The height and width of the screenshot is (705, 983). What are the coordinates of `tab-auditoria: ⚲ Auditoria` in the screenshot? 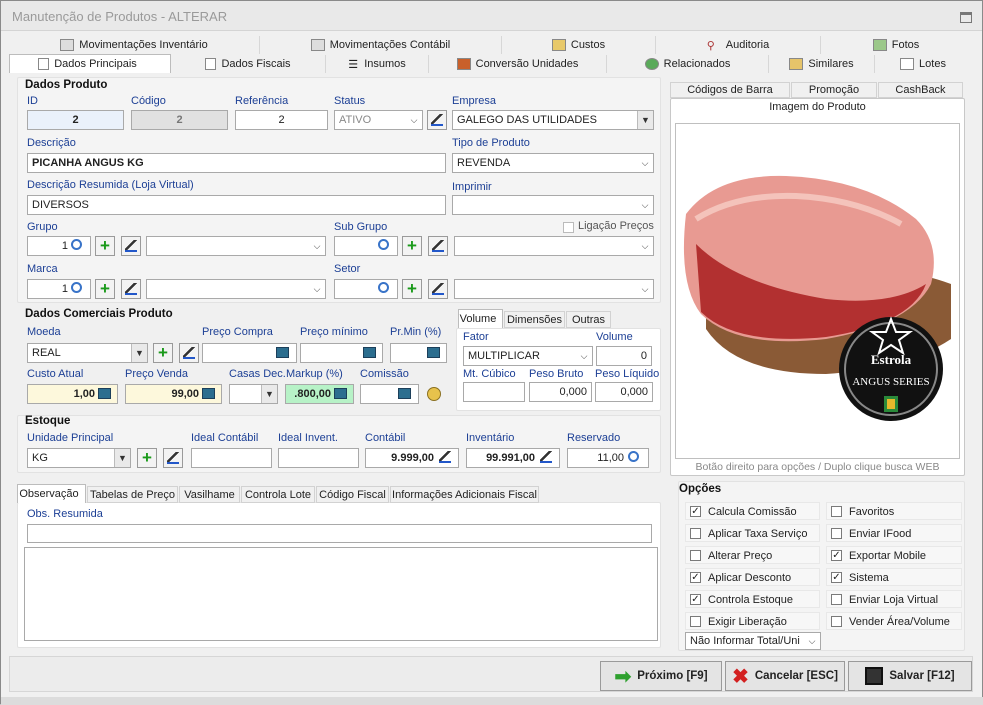 It's located at (738, 45).